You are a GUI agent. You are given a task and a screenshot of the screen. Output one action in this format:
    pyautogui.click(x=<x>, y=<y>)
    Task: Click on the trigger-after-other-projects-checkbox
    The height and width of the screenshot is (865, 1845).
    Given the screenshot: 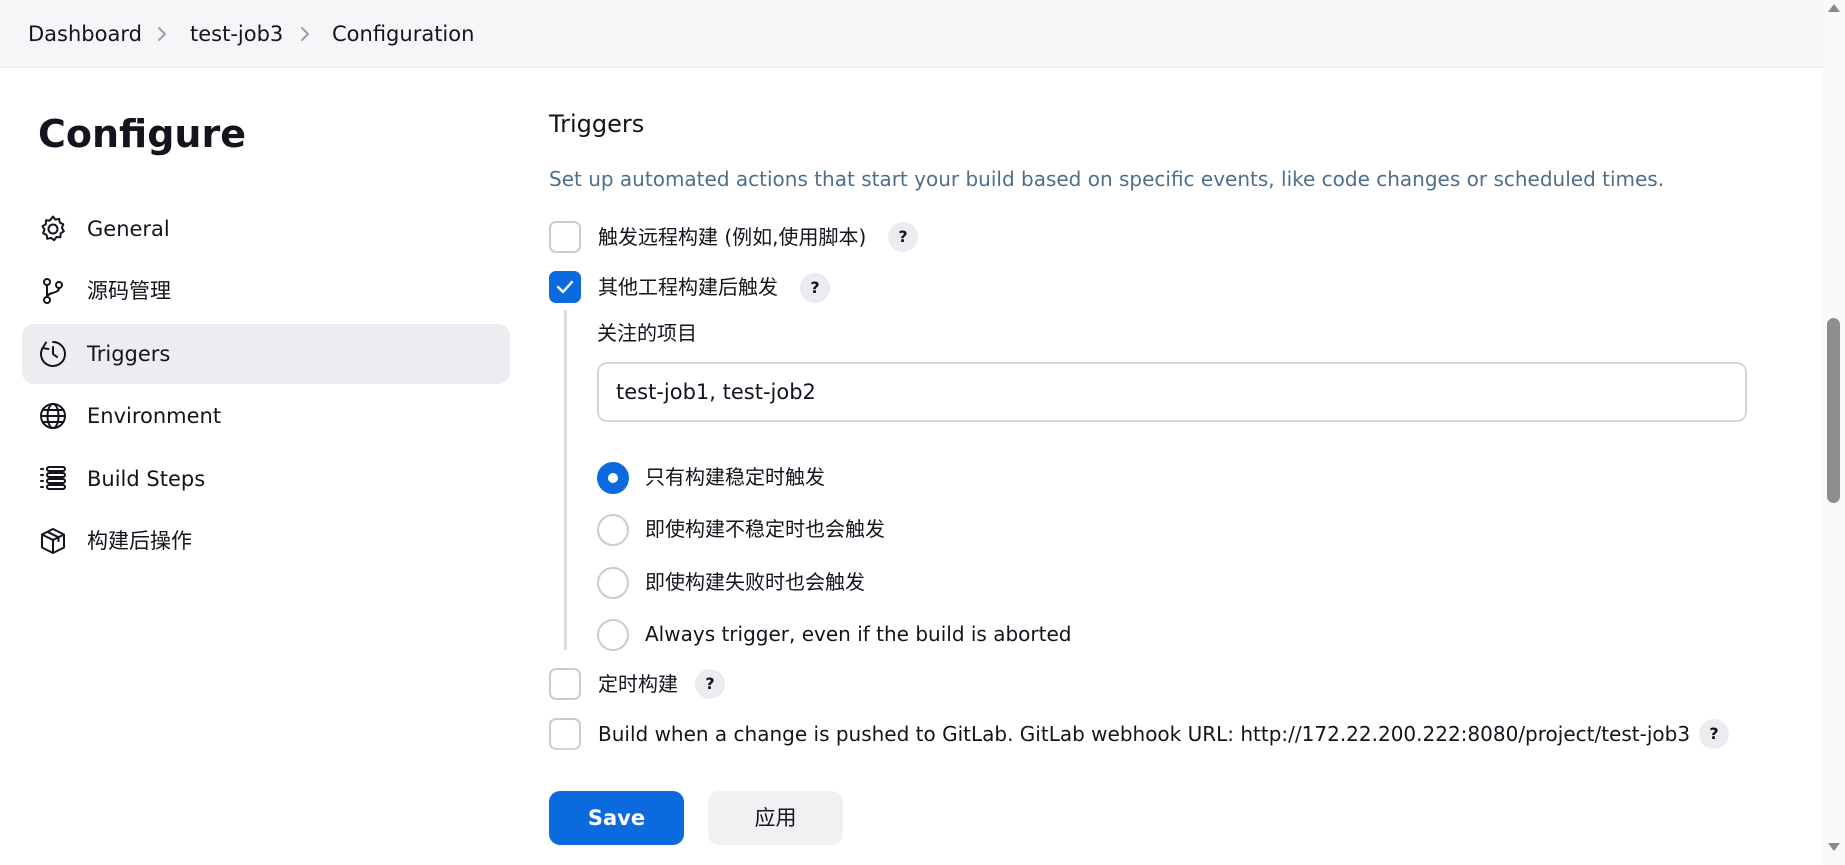 What is the action you would take?
    pyautogui.click(x=565, y=287)
    